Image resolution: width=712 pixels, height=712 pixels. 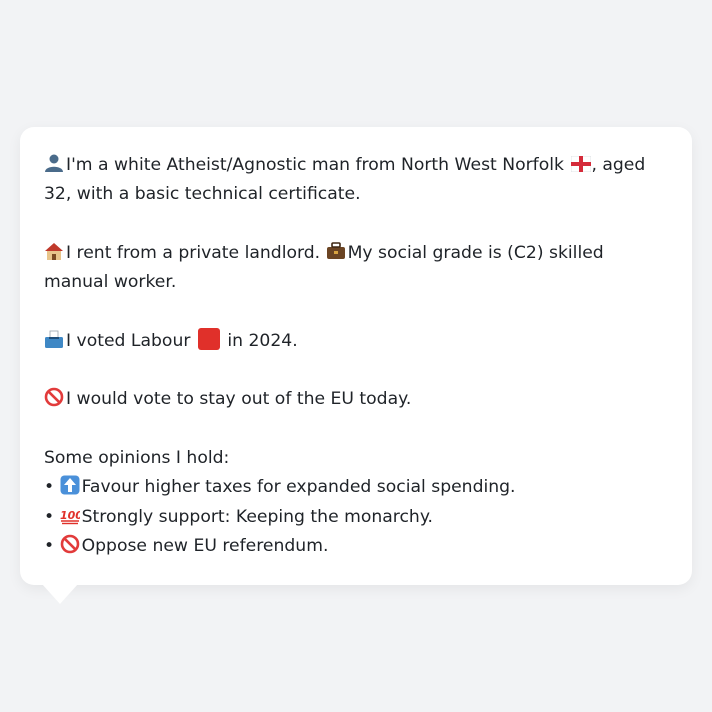 I want to click on england-flag-icon, so click(x=581, y=163).